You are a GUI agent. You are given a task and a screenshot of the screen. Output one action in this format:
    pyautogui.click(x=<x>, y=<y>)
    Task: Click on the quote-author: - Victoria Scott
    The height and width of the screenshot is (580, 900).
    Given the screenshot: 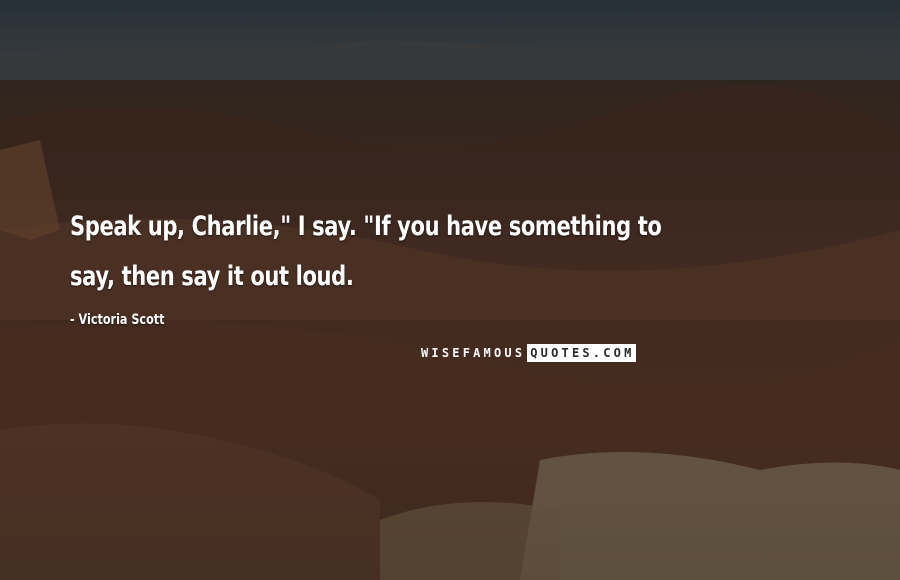 What is the action you would take?
    pyautogui.click(x=117, y=320)
    